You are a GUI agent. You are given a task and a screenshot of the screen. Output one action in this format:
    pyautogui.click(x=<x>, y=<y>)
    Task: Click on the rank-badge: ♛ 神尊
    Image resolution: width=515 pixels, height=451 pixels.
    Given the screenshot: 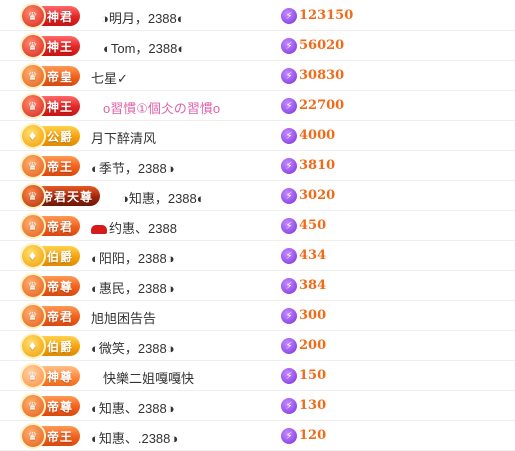 What is the action you would take?
    pyautogui.click(x=50, y=376)
    